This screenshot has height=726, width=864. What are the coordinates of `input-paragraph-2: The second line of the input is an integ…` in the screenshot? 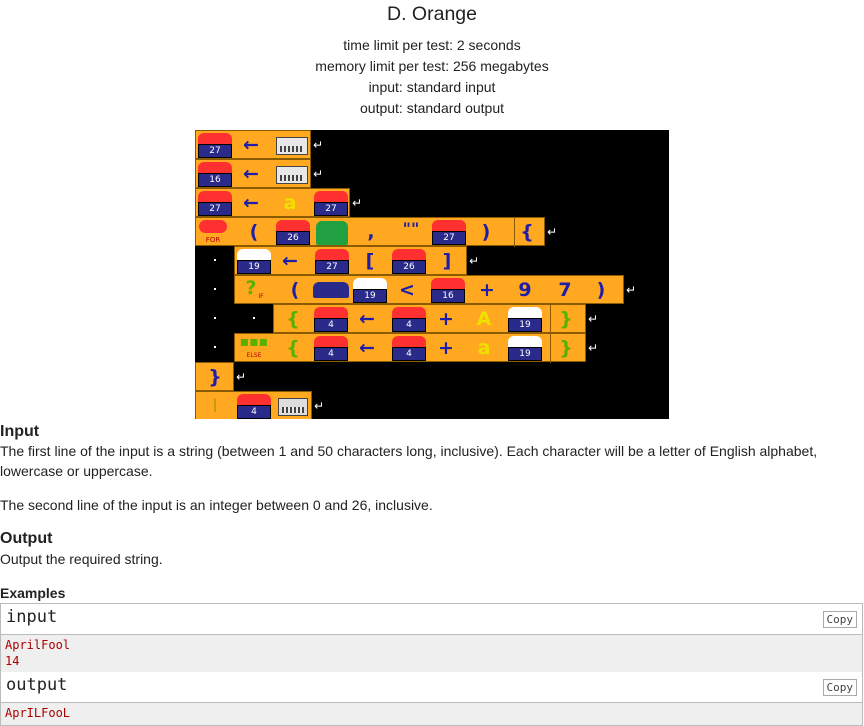 It's located at (216, 505).